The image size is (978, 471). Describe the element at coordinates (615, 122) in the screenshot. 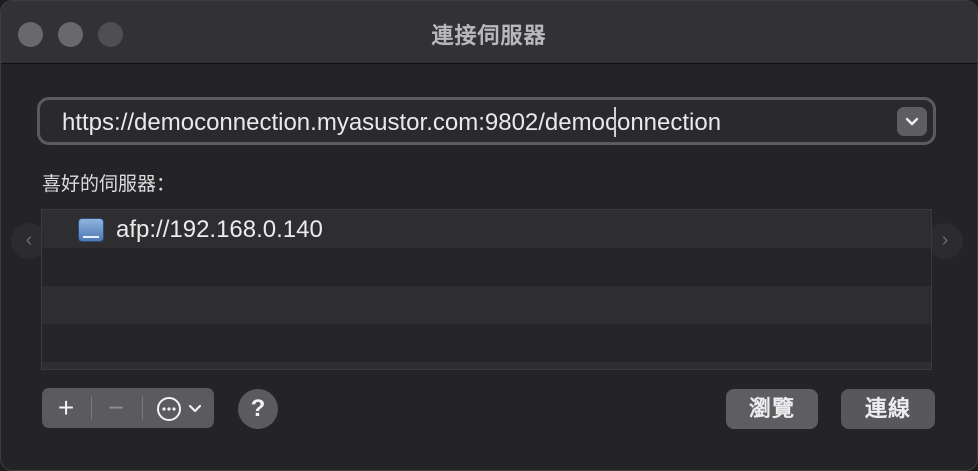

I see `text-caret` at that location.